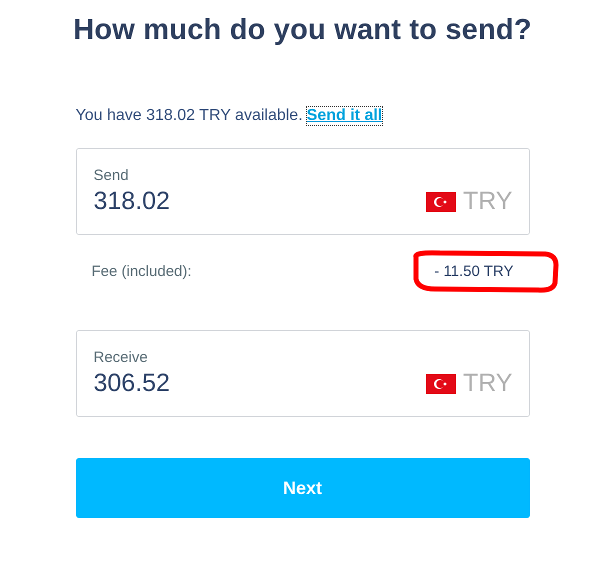 The width and height of the screenshot is (605, 564). Describe the element at coordinates (303, 488) in the screenshot. I see `next-button: Next` at that location.